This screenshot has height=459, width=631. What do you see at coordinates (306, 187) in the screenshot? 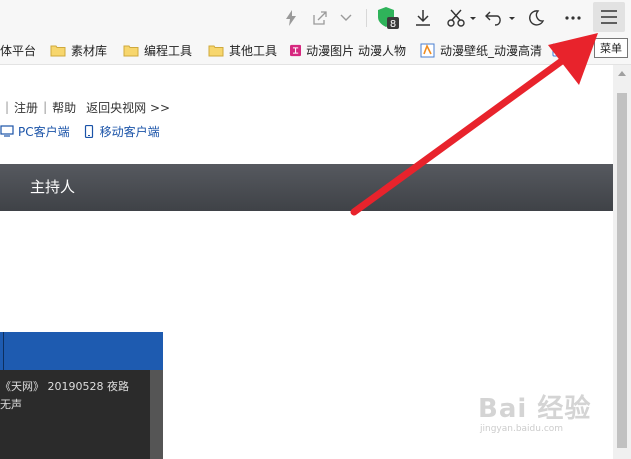
I see `nav-bar: 主持人` at bounding box center [306, 187].